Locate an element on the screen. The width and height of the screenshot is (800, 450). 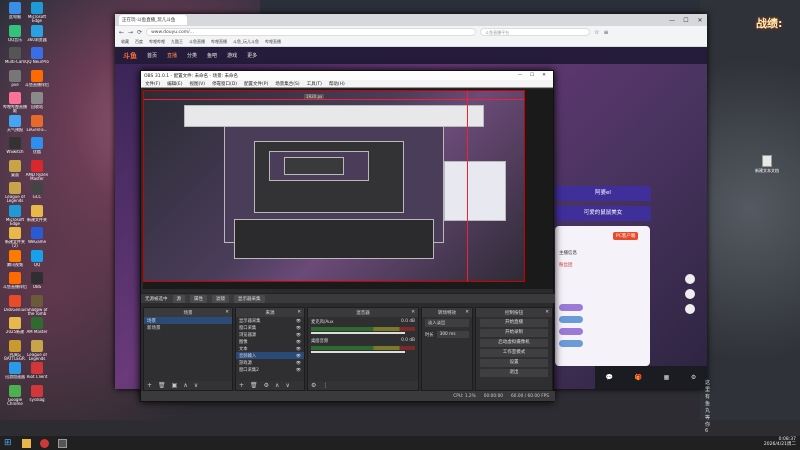
transition-type-select: 淡入淡出 is located at coordinates (447, 323).